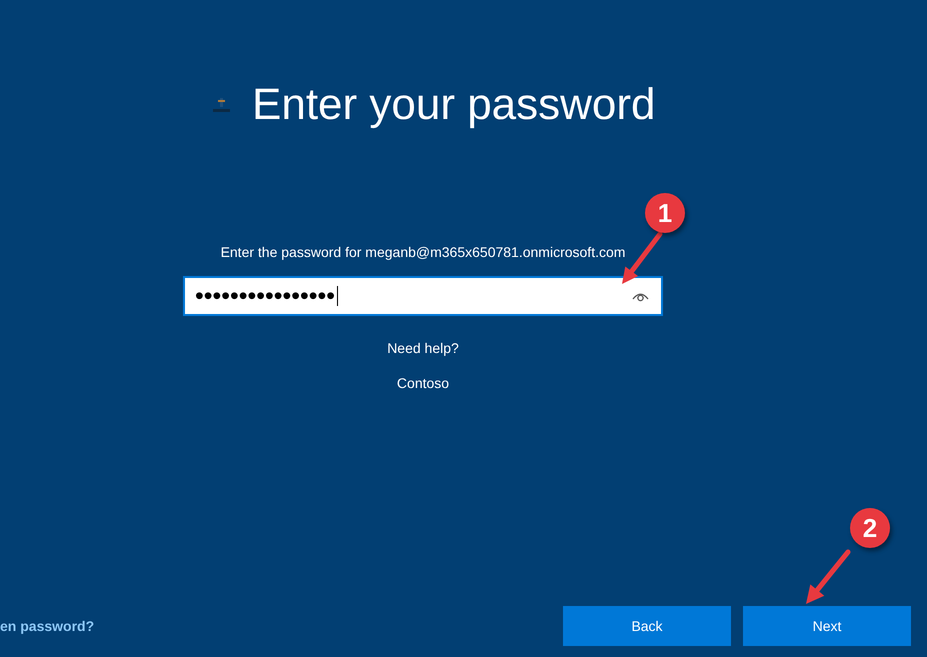 The height and width of the screenshot is (657, 927). I want to click on step-number-callout: 2, so click(870, 528).